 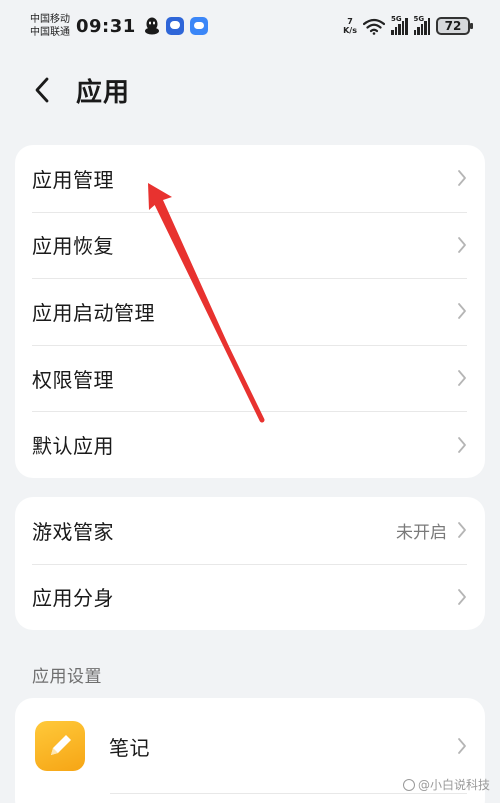 What do you see at coordinates (50, 19) in the screenshot?
I see `carrier-1: 中国移动` at bounding box center [50, 19].